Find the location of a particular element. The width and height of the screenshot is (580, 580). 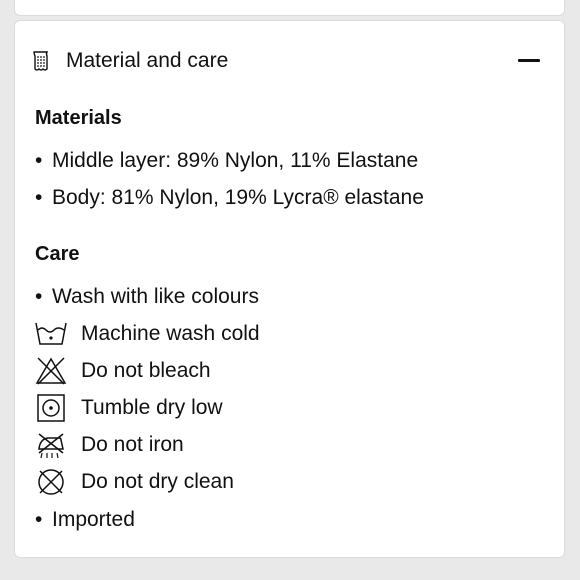

material-item: • Body: 81% Nylon, 19% Lycra® elastane is located at coordinates (229, 198).